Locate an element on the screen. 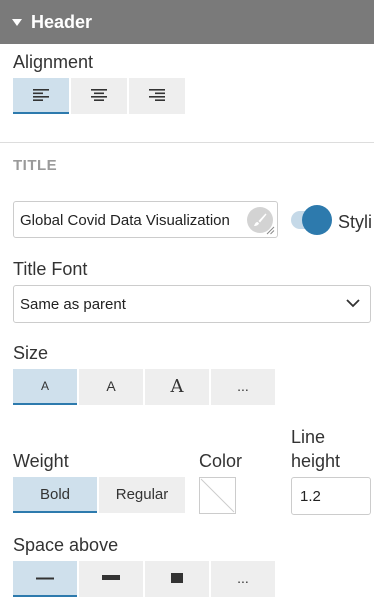 The width and height of the screenshot is (374, 610). resize-grip-icon is located at coordinates (270, 230).